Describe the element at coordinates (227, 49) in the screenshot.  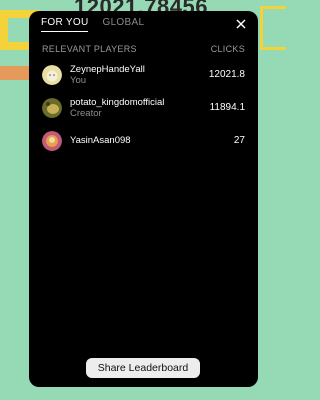
I see `clicks-column-header: CLICKS` at that location.